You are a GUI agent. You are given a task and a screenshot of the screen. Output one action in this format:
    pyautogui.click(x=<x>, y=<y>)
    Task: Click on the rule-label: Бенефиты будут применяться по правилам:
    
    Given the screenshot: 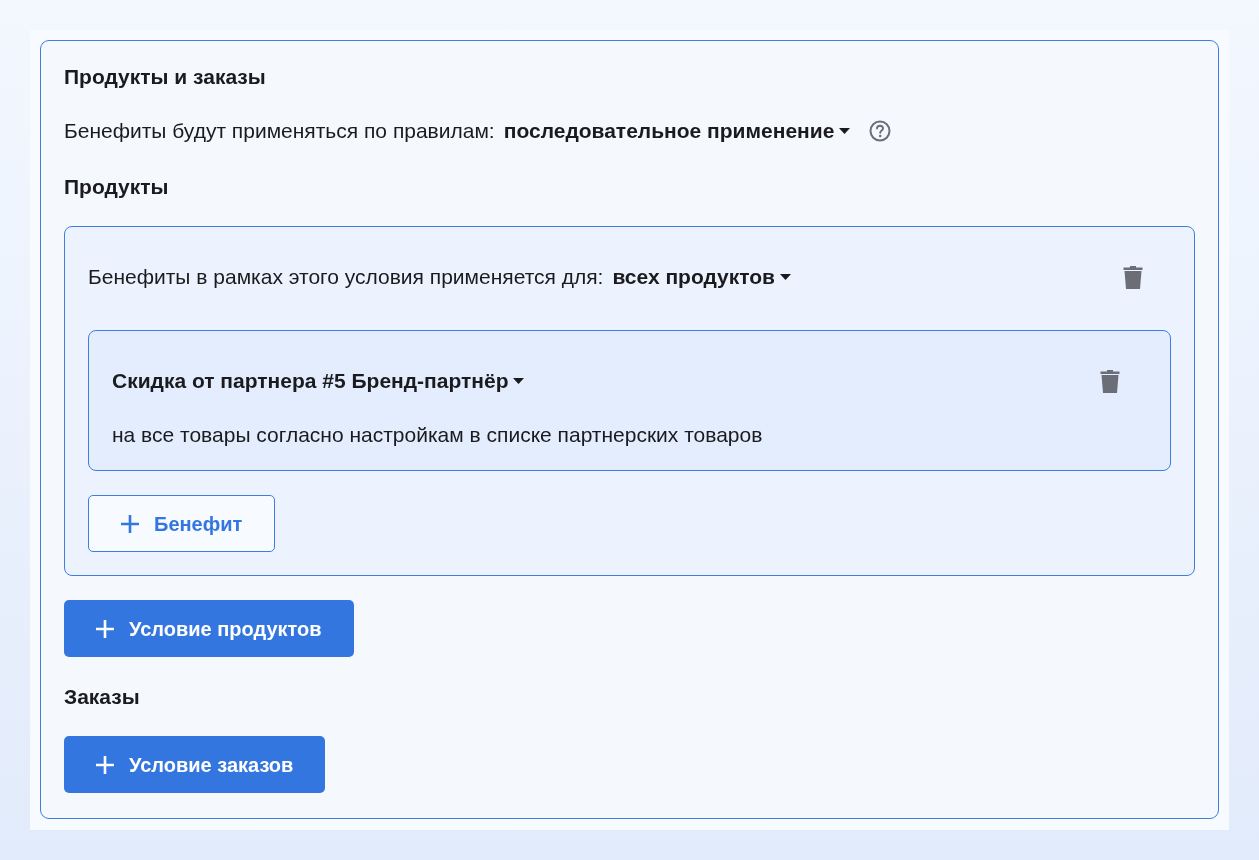 What is the action you would take?
    pyautogui.click(x=279, y=131)
    